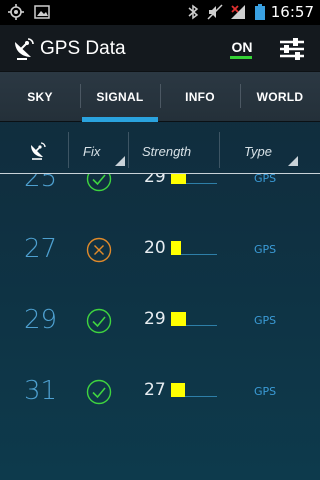 The height and width of the screenshot is (480, 320). What do you see at coordinates (167, 151) in the screenshot?
I see `strength-label: Strength` at bounding box center [167, 151].